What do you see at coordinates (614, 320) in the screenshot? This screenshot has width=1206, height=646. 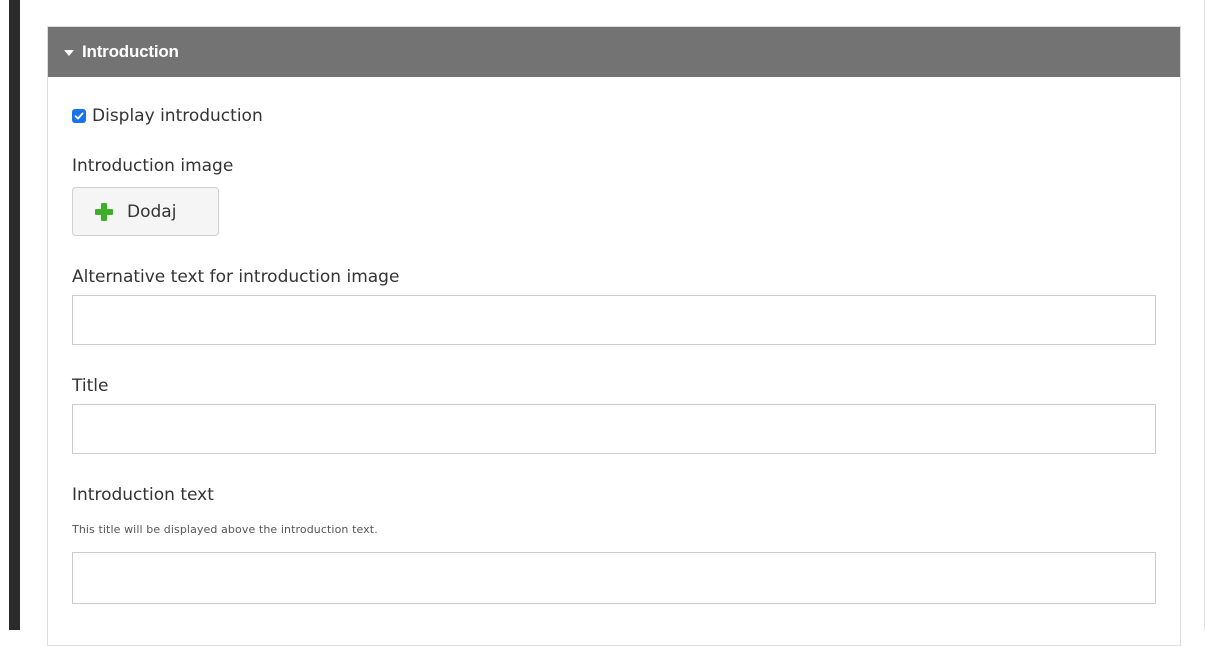 I see `alternative-text-input` at bounding box center [614, 320].